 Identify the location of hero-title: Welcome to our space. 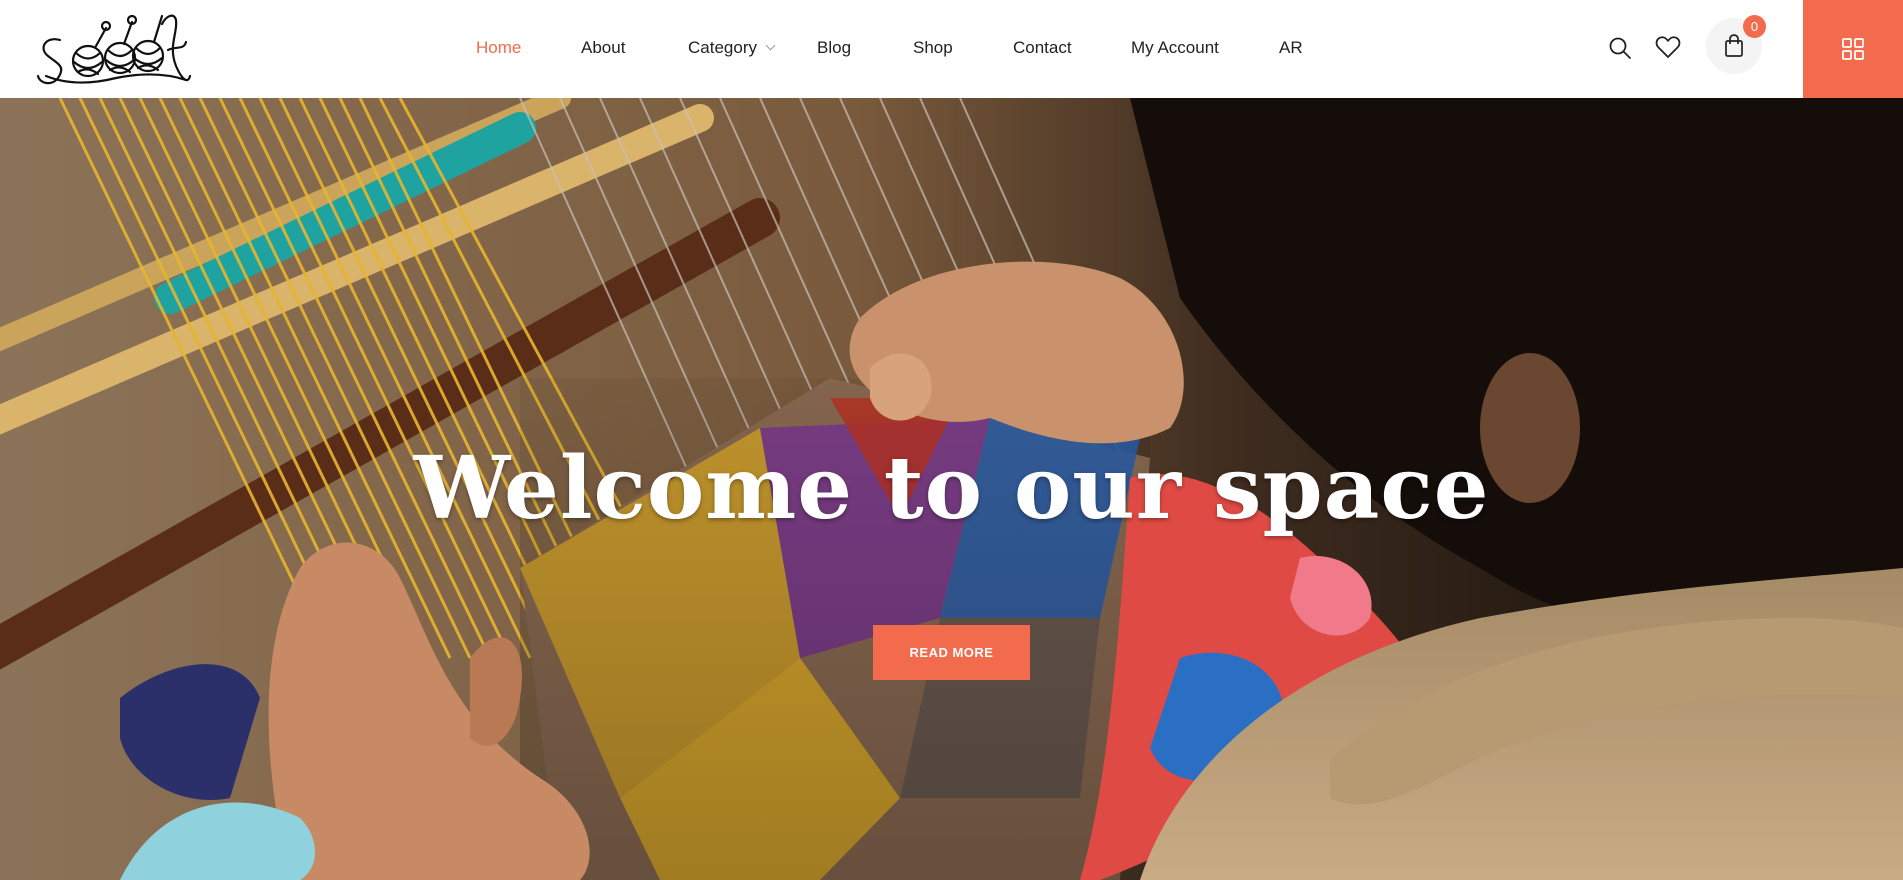
(951, 488).